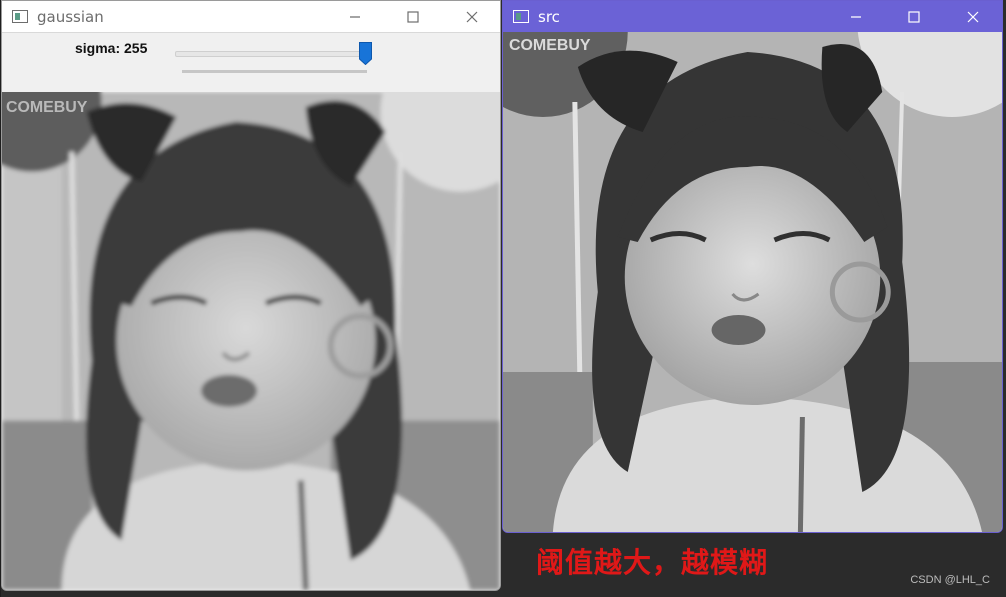 The width and height of the screenshot is (1006, 597). I want to click on trackbar-panel: sigma: 255, so click(251, 62).